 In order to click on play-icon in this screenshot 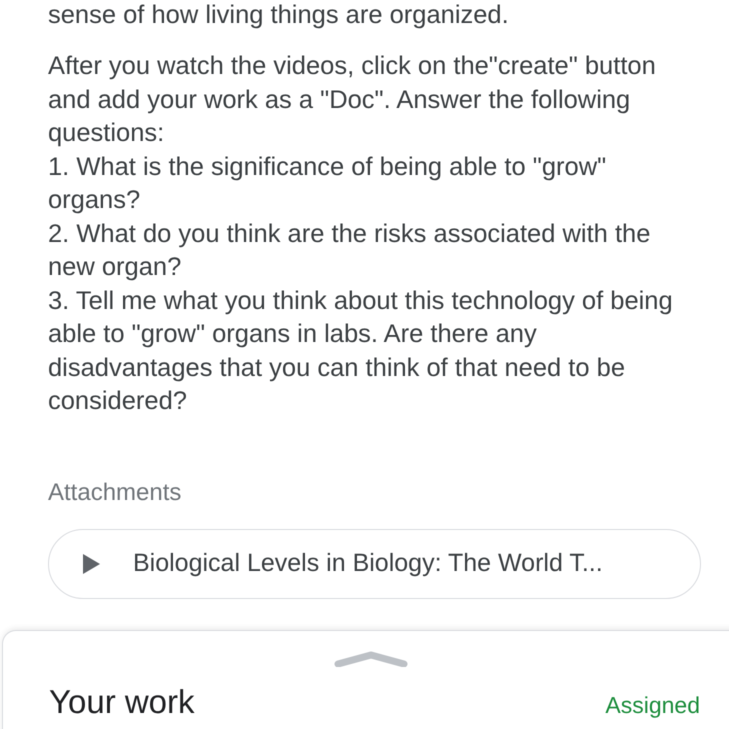, I will do `click(91, 563)`.